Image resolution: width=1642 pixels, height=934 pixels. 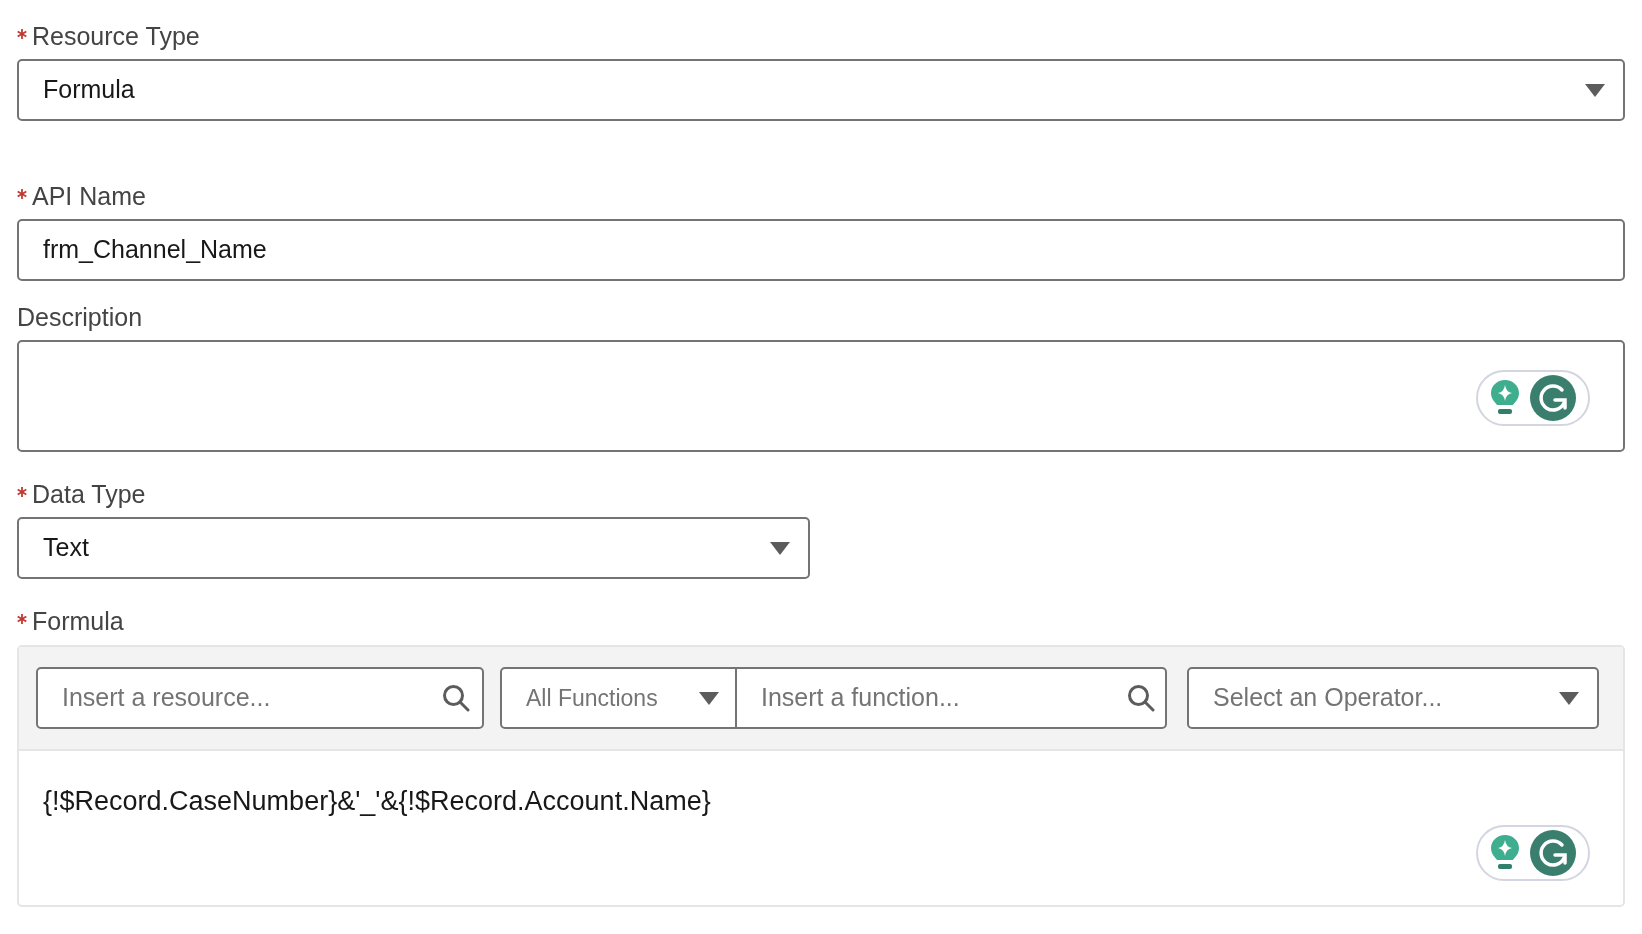 What do you see at coordinates (821, 250) in the screenshot?
I see `input-field: frm_Channel_Name` at bounding box center [821, 250].